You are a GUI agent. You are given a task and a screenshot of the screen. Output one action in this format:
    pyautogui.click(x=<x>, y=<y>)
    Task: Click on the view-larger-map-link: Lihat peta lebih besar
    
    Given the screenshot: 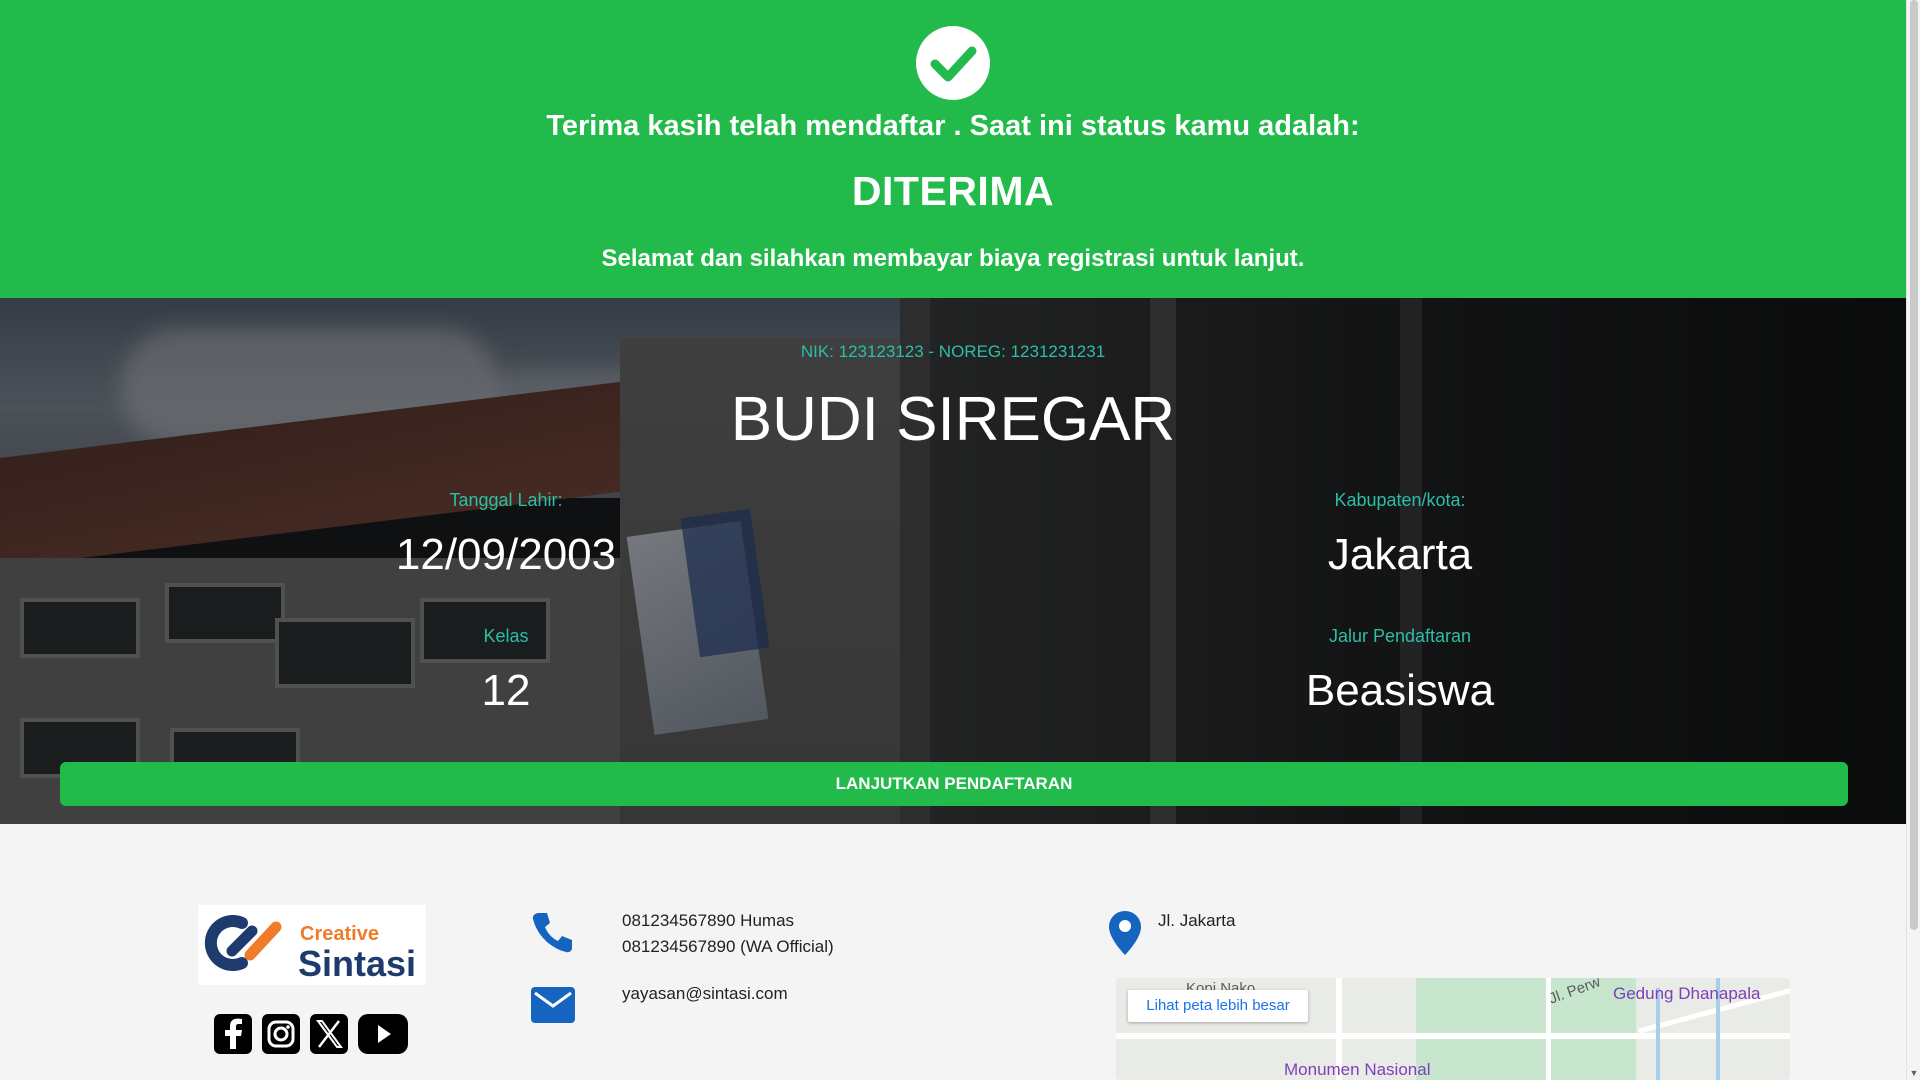 What is the action you would take?
    pyautogui.click(x=1218, y=1006)
    